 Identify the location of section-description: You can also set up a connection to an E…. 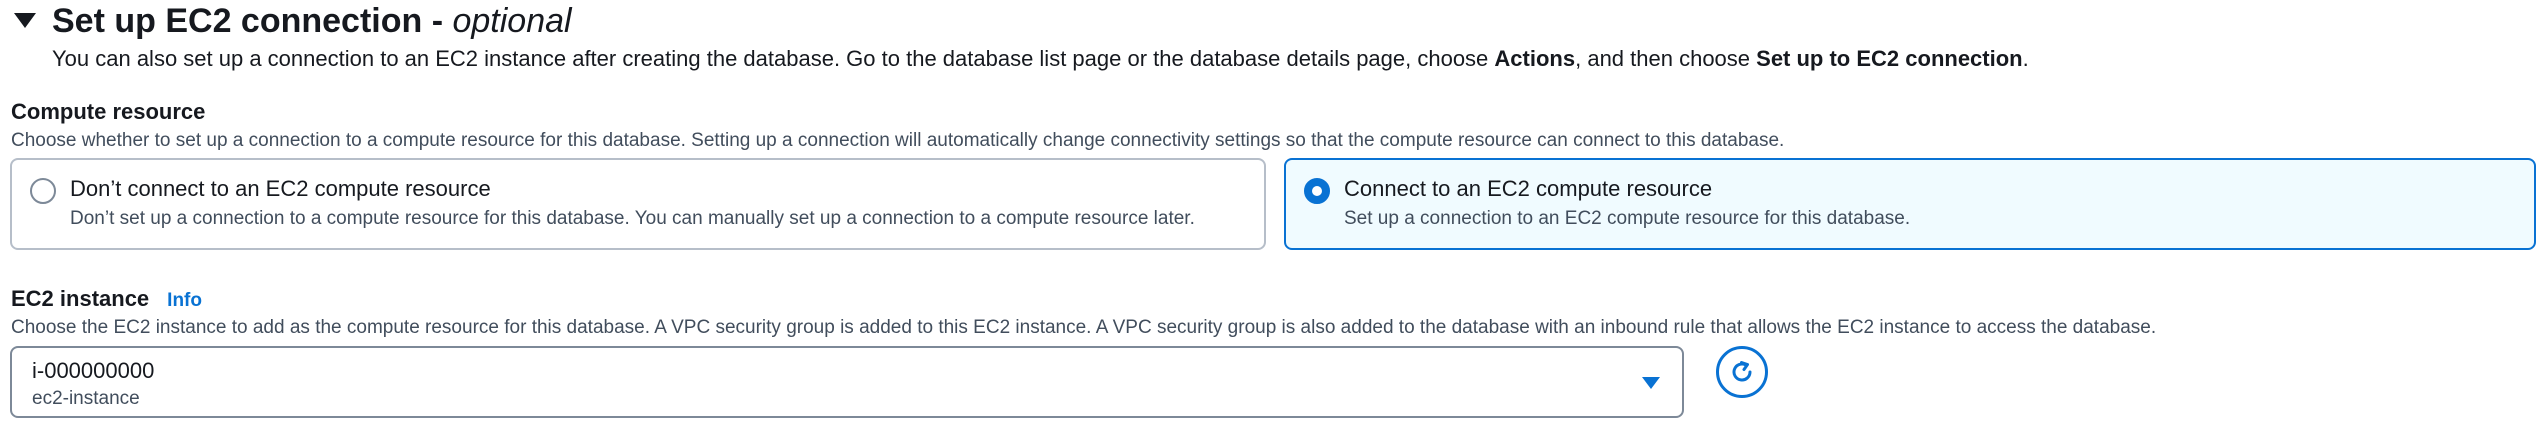
(1040, 58).